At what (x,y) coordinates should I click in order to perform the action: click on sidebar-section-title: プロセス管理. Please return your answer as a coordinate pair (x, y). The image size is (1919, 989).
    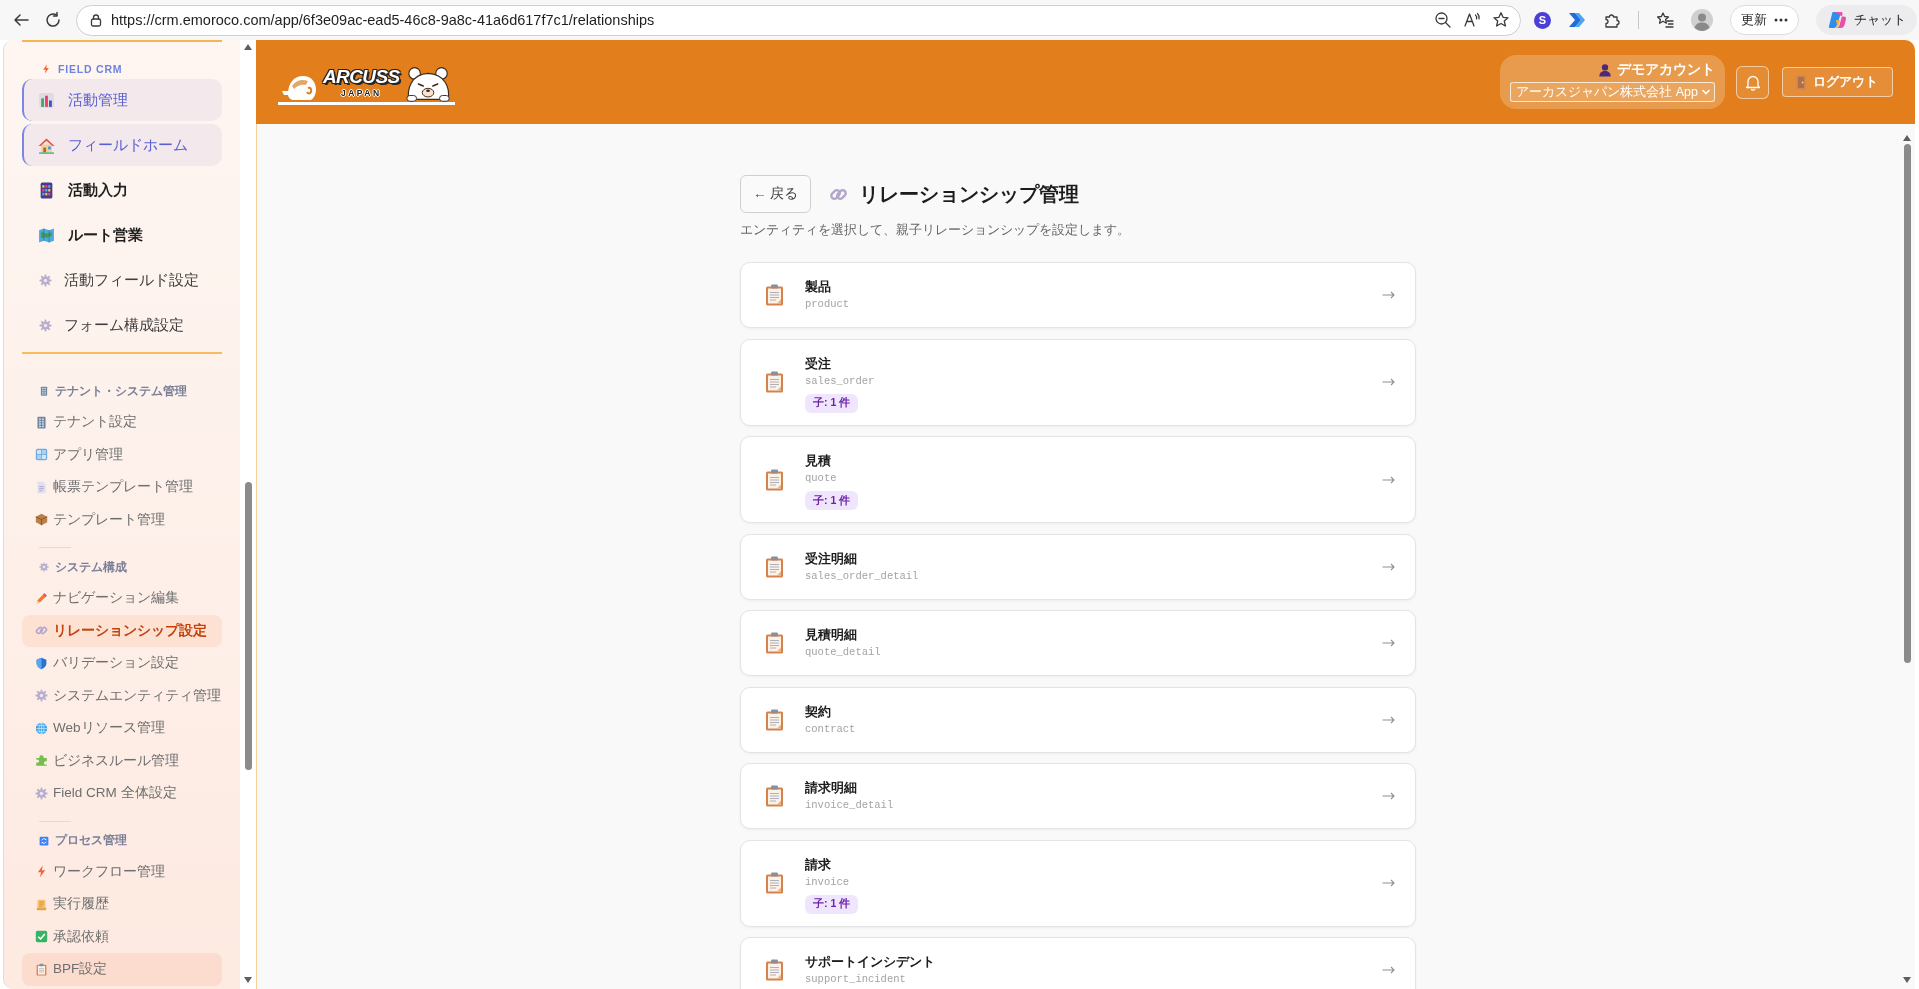
    Looking at the image, I should click on (91, 840).